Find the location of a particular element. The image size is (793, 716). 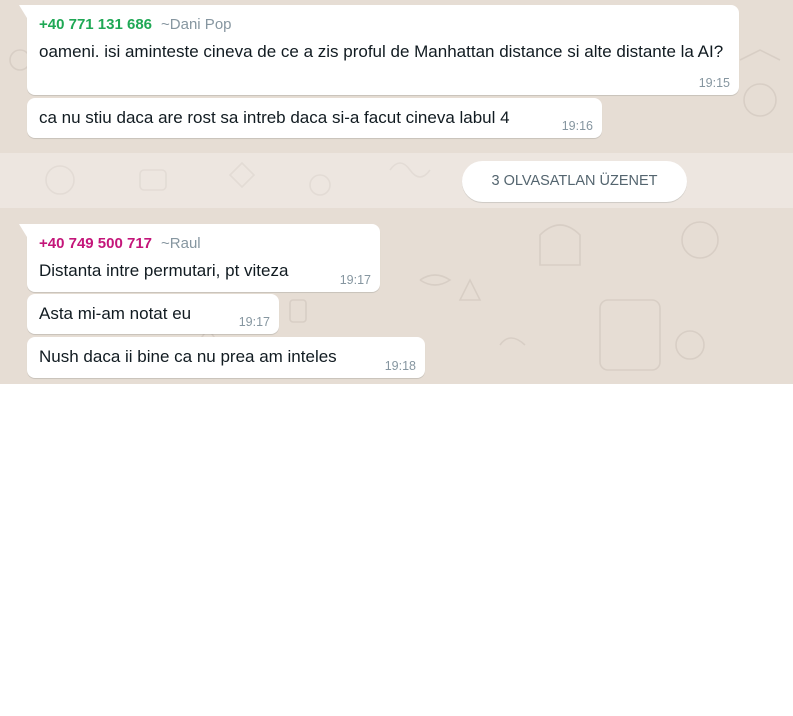

message-text: Nush daca ii bine ca nu prea am inteles is located at coordinates (188, 356).